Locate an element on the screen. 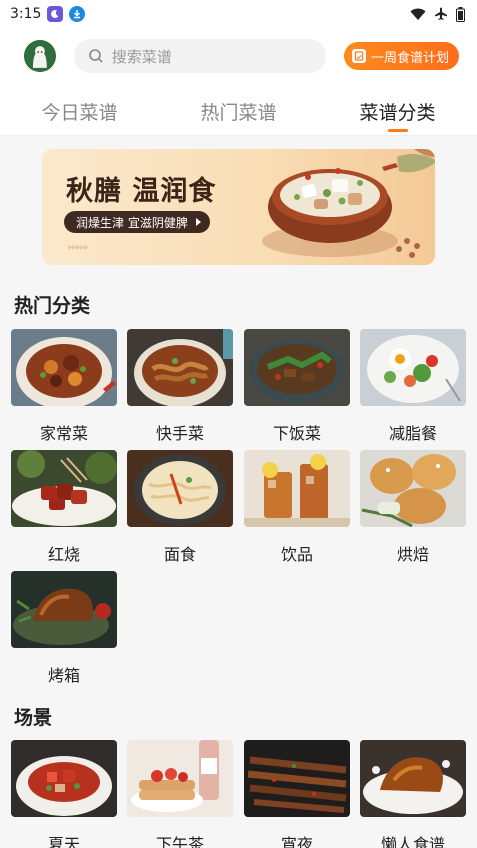 This screenshot has width=477, height=848. category-drinks: 饮品 is located at coordinates (297, 507).